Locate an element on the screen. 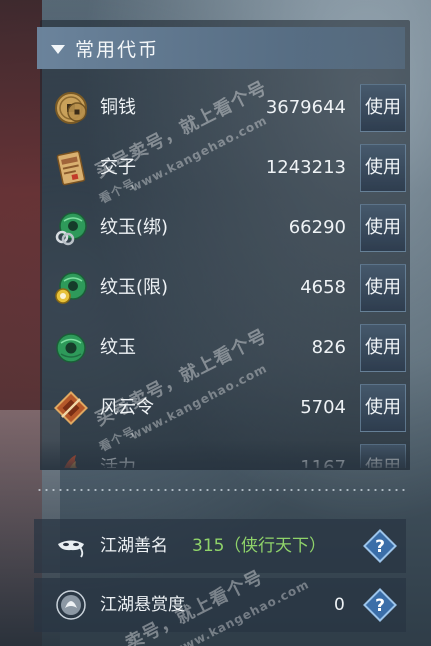 The width and height of the screenshot is (431, 646). copper-coin-icon is located at coordinates (71, 108).